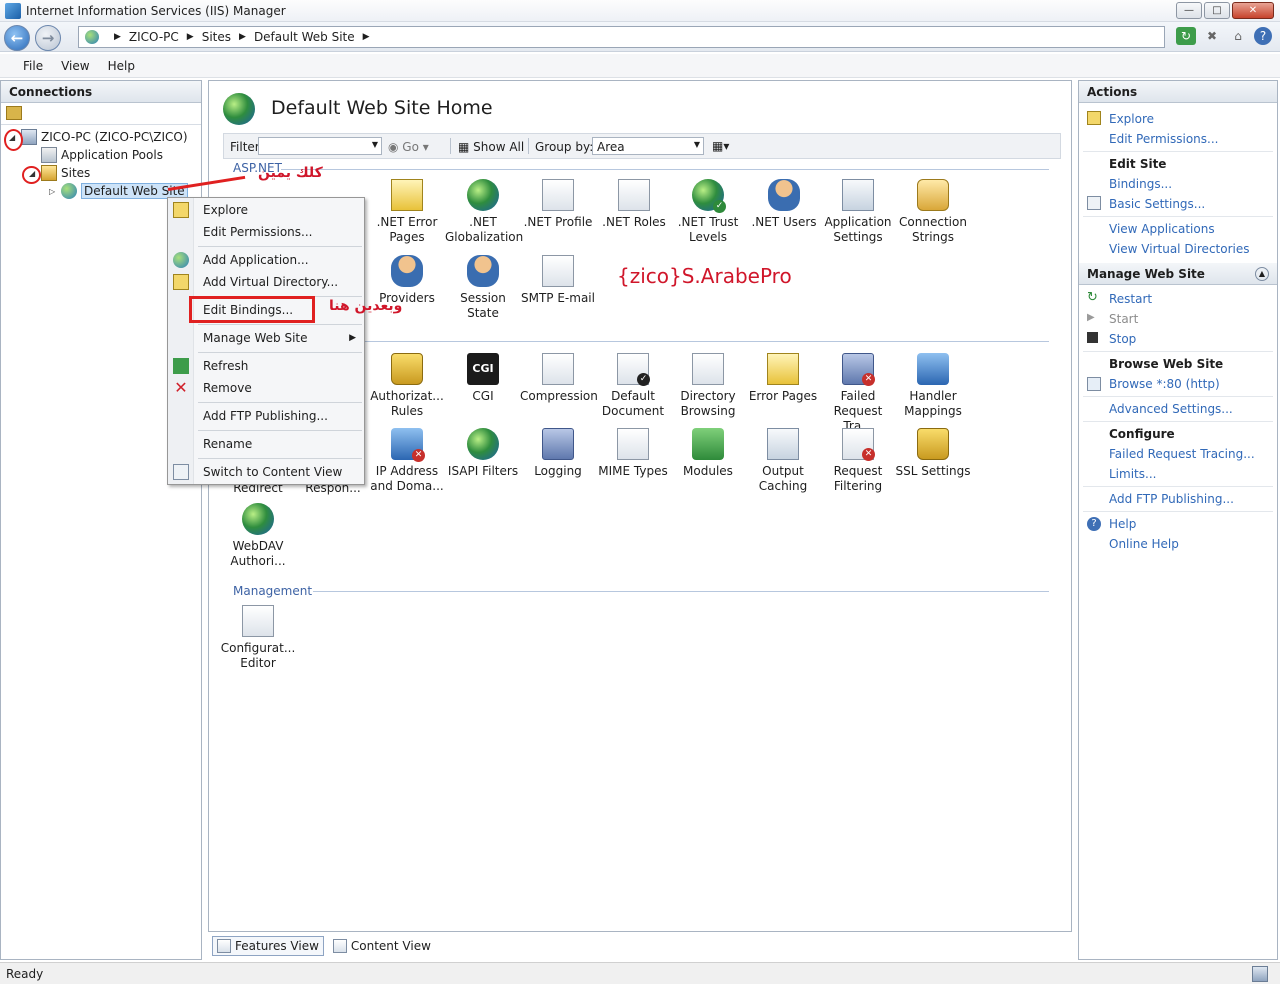 This screenshot has height=984, width=1280. What do you see at coordinates (724, 146) in the screenshot?
I see `view-mode-button: ▦▾` at bounding box center [724, 146].